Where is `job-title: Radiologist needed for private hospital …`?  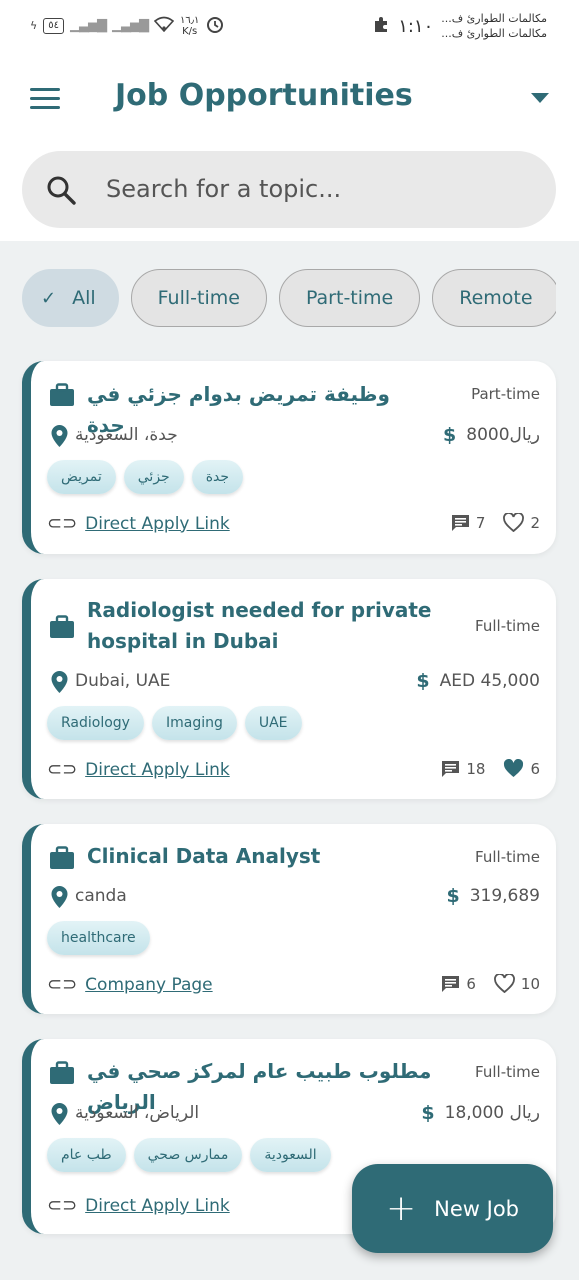
job-title: Radiologist needed for private hospital … is located at coordinates (267, 626).